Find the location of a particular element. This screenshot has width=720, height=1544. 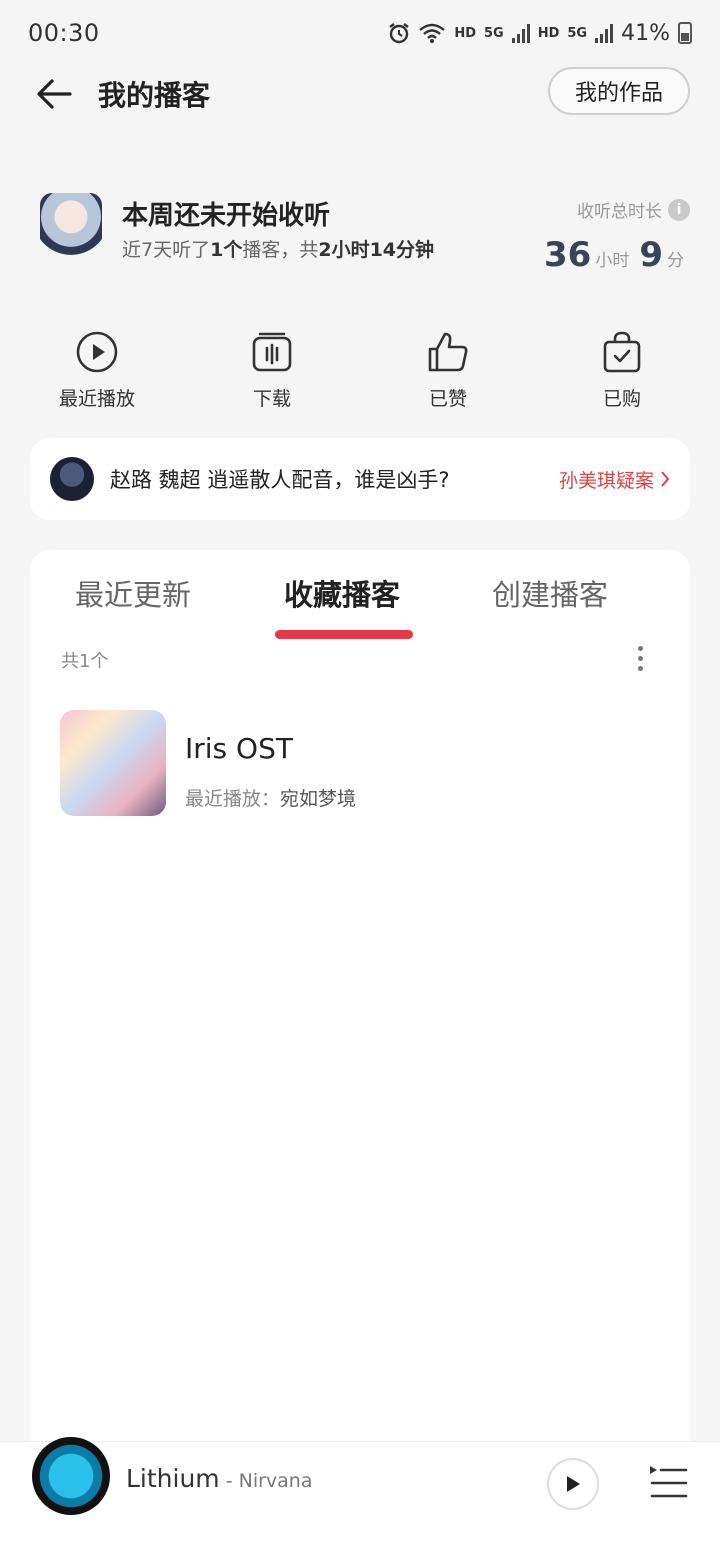

tab-recent-updates: 最近更新 is located at coordinates (133, 593).